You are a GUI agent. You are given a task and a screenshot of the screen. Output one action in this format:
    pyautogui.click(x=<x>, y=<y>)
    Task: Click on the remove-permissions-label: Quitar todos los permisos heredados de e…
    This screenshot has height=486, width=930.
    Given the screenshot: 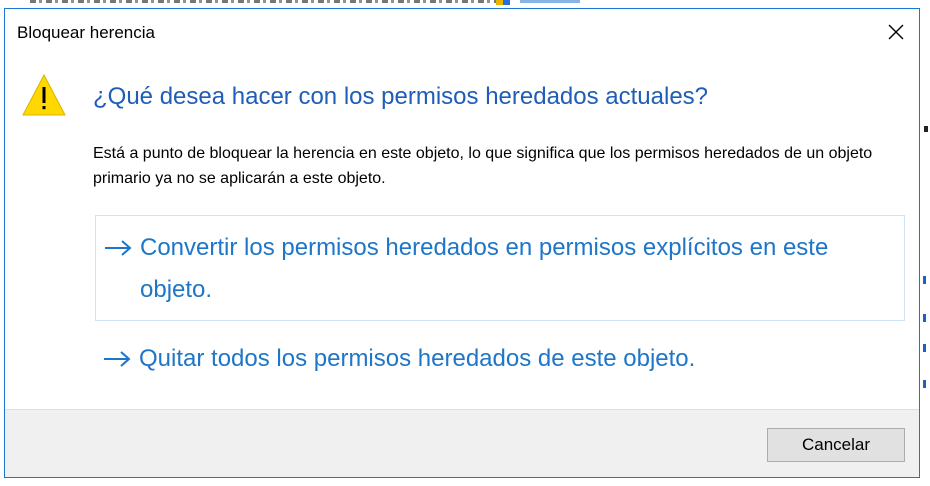 What is the action you would take?
    pyautogui.click(x=417, y=358)
    